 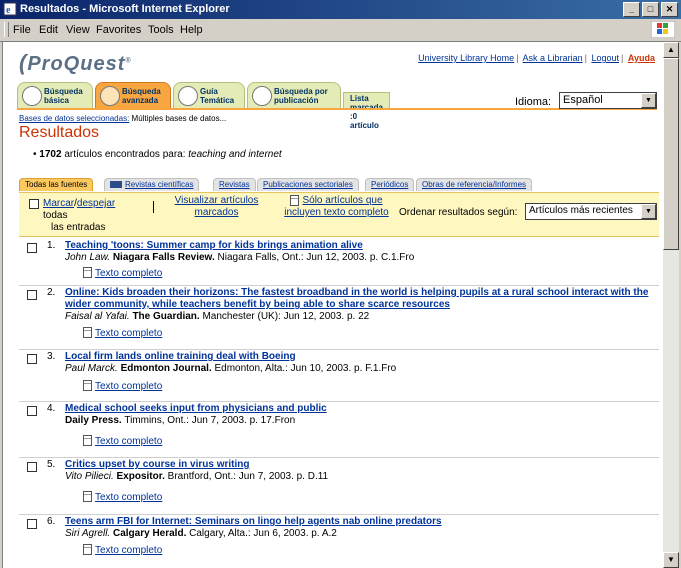 What do you see at coordinates (340, 30) in the screenshot?
I see `menu-bar: File Edit View Favorites Tools Help` at bounding box center [340, 30].